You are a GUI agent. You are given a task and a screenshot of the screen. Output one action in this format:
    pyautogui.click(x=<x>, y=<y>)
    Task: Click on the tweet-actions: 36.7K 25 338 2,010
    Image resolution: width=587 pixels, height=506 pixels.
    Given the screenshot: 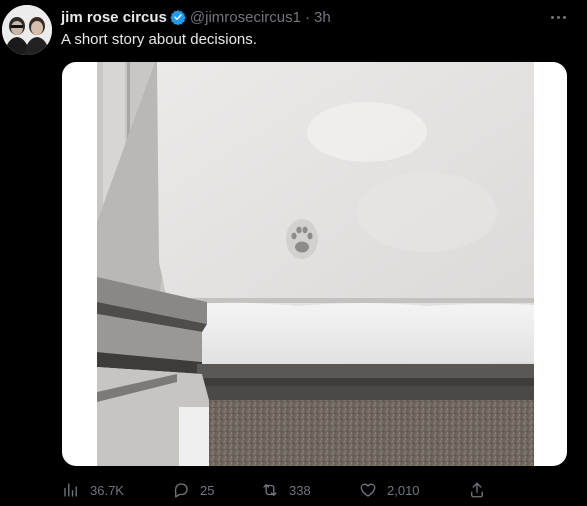 What is the action you would take?
    pyautogui.click(x=293, y=490)
    